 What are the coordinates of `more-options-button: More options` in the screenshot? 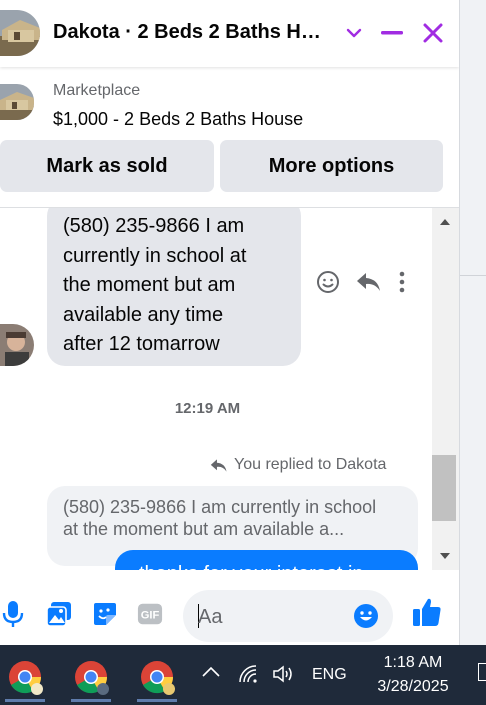 It's located at (331, 166).